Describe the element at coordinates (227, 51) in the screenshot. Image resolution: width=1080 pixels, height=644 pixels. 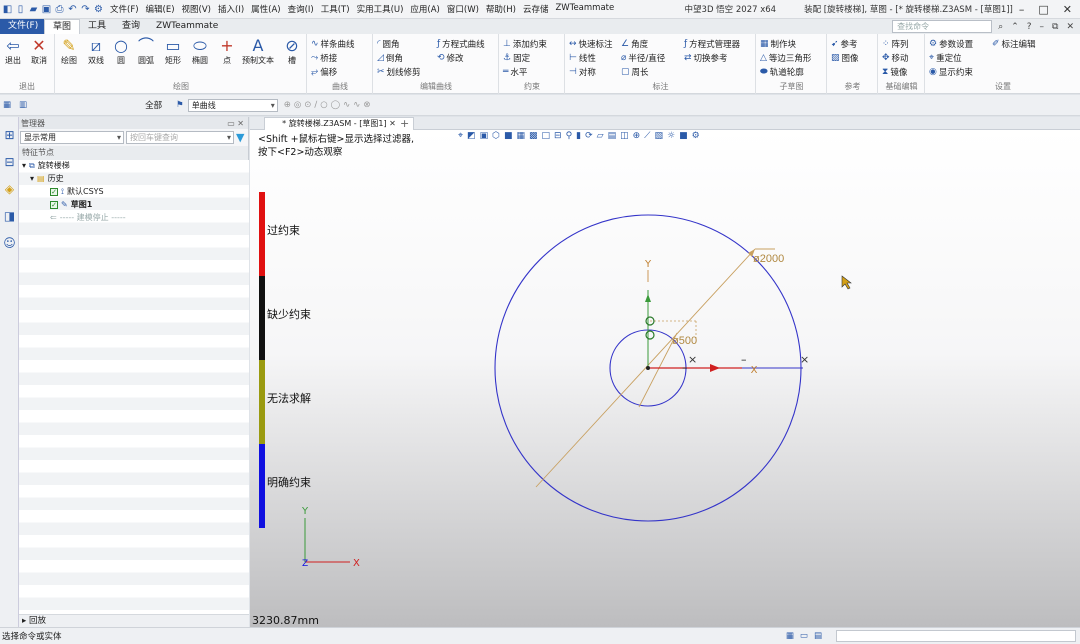
I see `point-button: + 点` at that location.